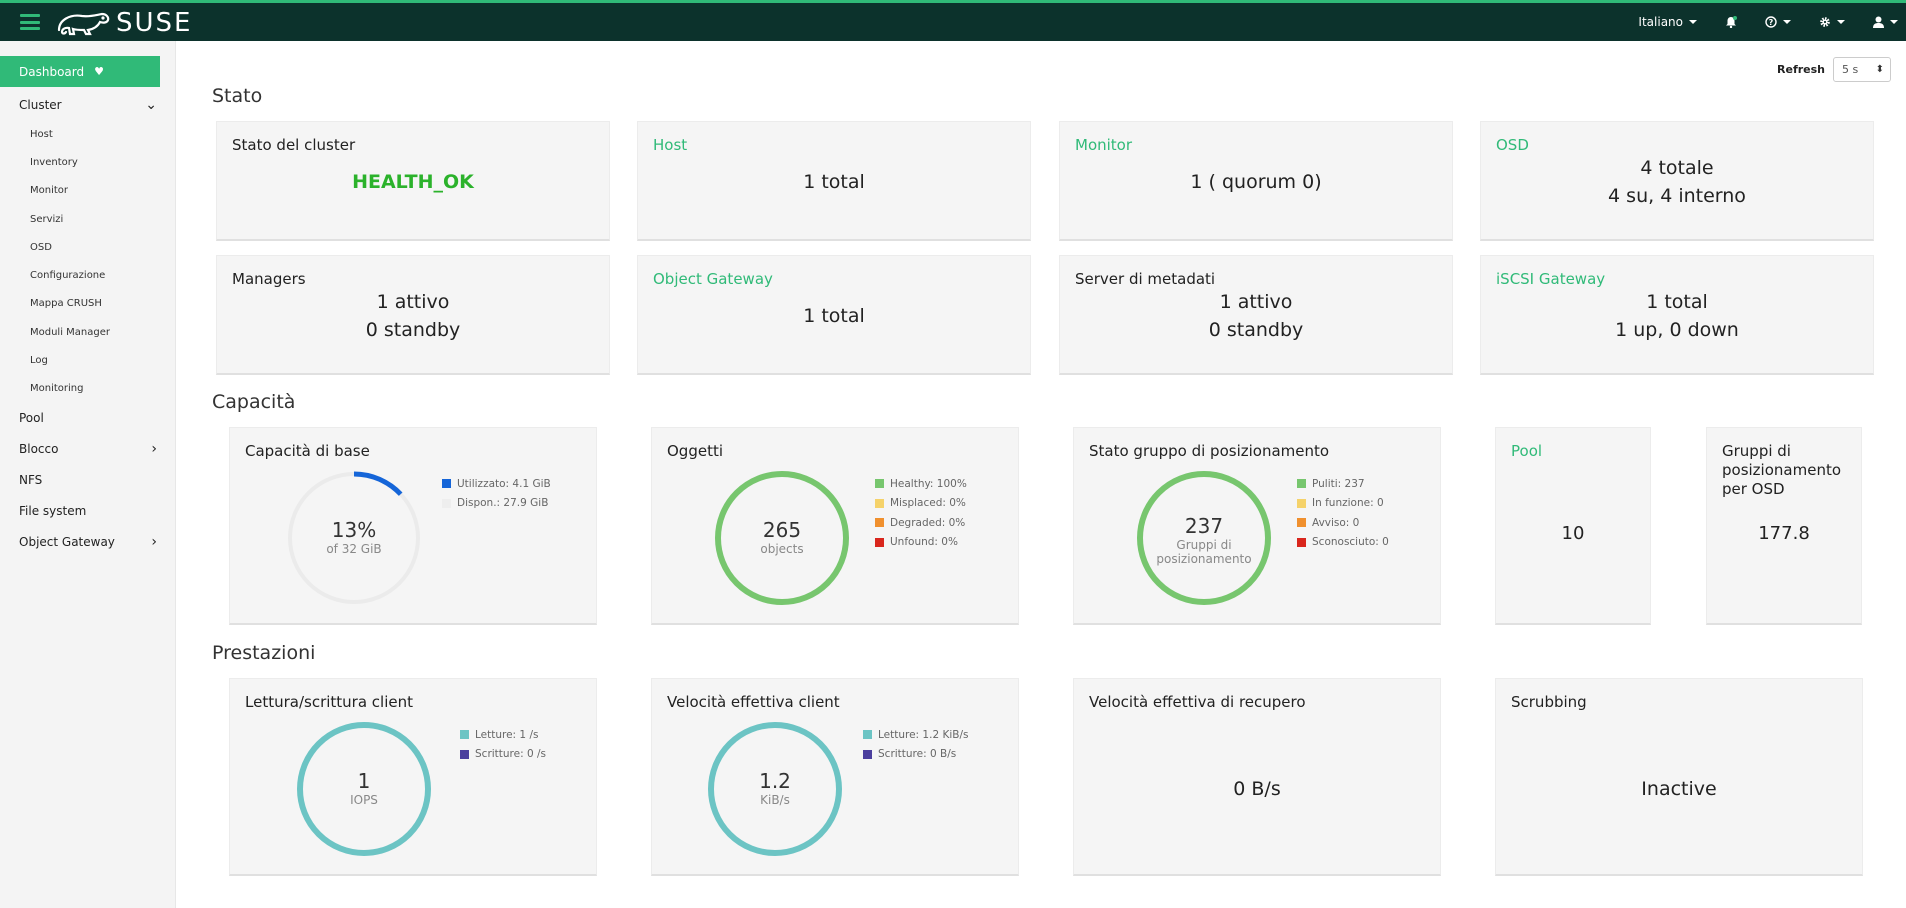  Describe the element at coordinates (1103, 145) in the screenshot. I see `monitors-link: Monitor` at that location.